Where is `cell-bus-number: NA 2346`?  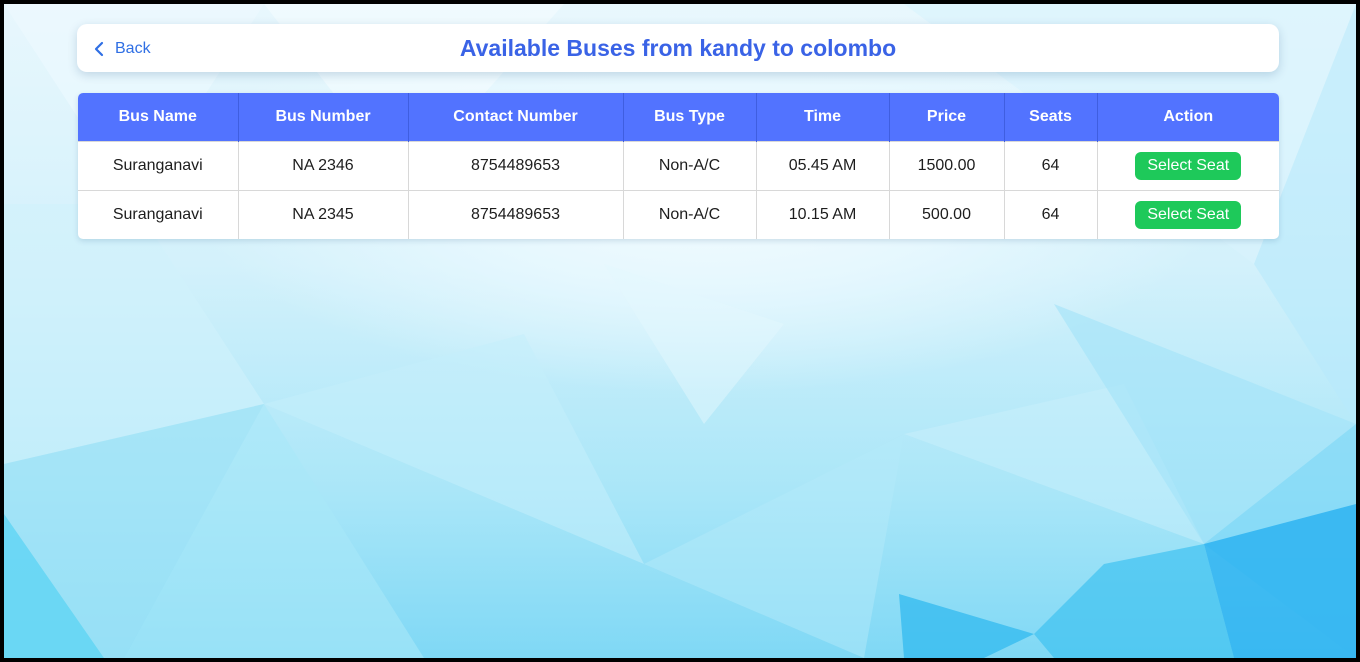 cell-bus-number: NA 2346 is located at coordinates (323, 165).